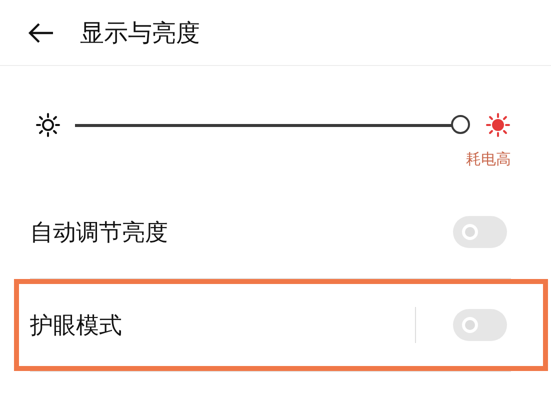 The width and height of the screenshot is (551, 400). Describe the element at coordinates (48, 125) in the screenshot. I see `brightness-low-icon` at that location.